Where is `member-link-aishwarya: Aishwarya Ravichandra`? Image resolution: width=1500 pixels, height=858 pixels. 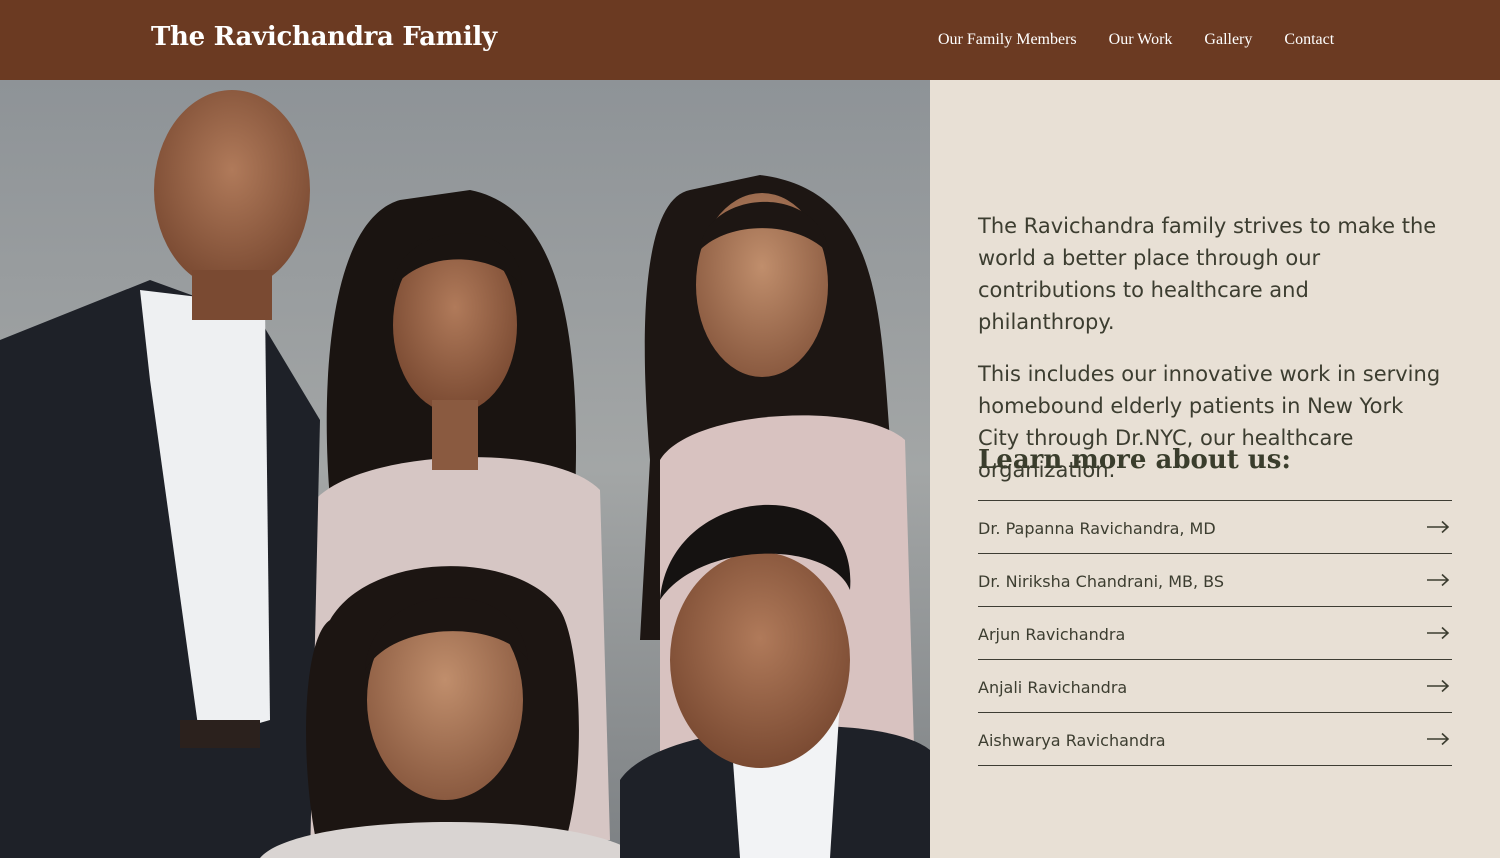
member-link-aishwarya: Aishwarya Ravichandra is located at coordinates (1215, 739).